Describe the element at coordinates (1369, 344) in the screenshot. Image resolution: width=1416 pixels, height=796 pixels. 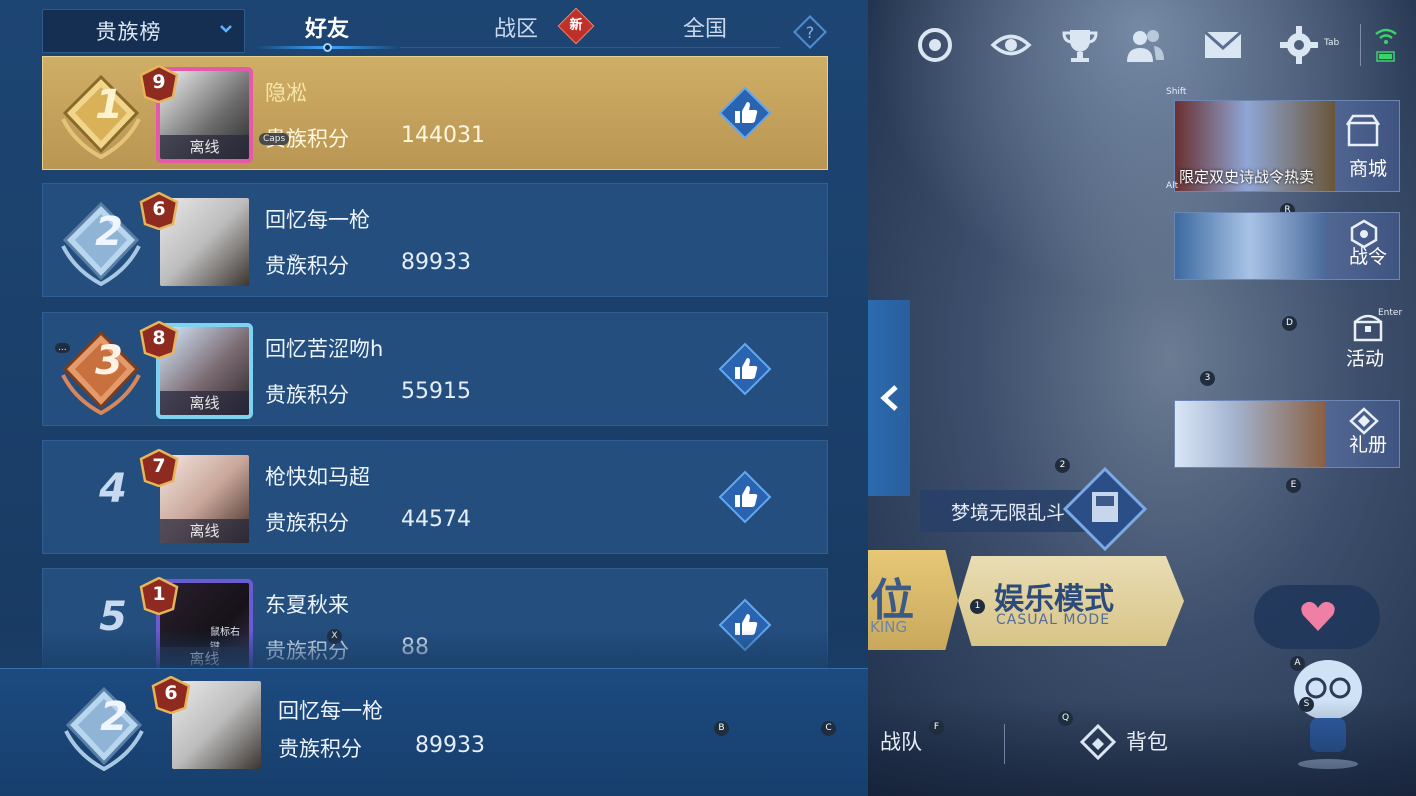
I see `events-button: 活动` at that location.